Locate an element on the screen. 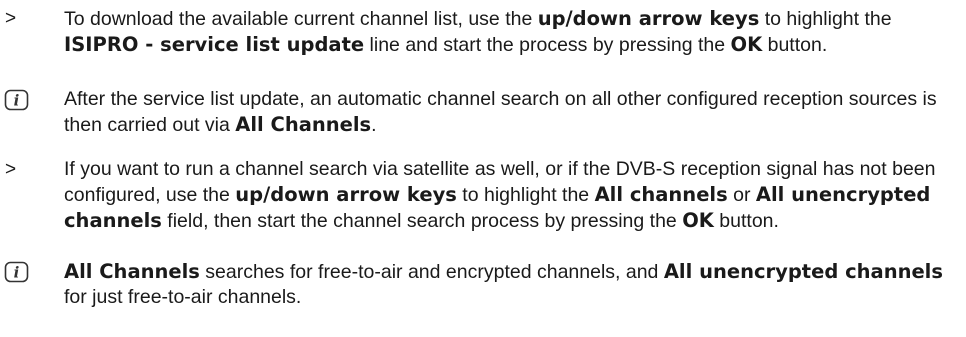 Image resolution: width=966 pixels, height=337 pixels. text-run: for just free-to-air channels. is located at coordinates (183, 297).